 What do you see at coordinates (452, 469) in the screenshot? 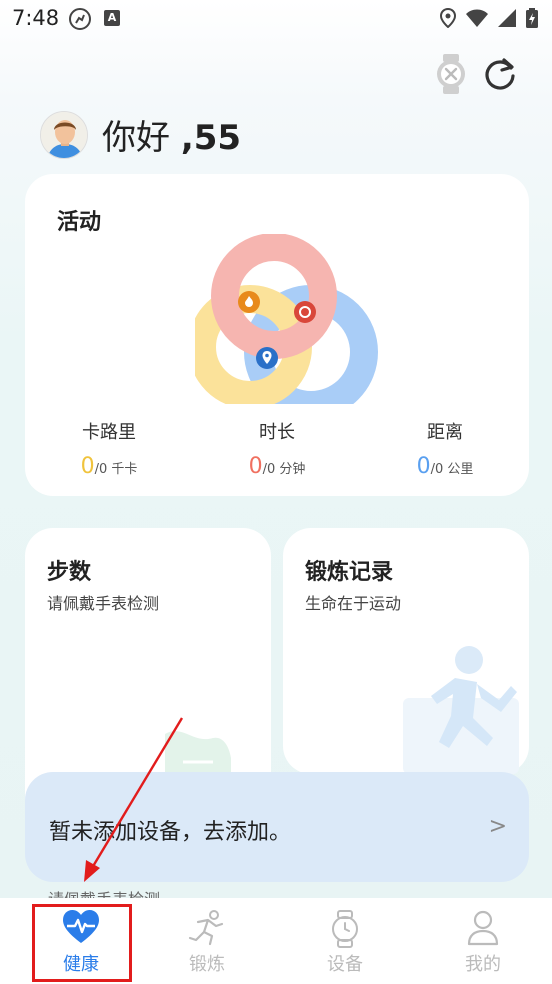
I see `stat-unit: /0 公里` at bounding box center [452, 469].